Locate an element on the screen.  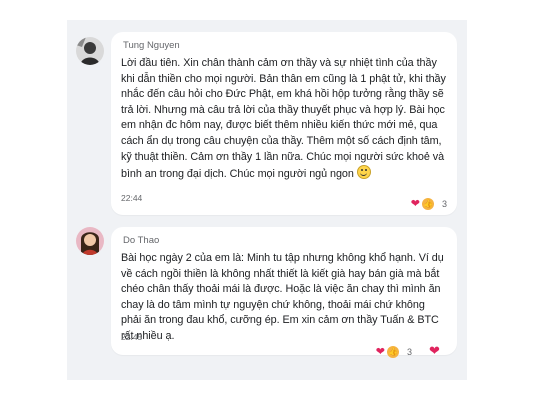
comment-time: 22:44 is located at coordinates (131, 198).